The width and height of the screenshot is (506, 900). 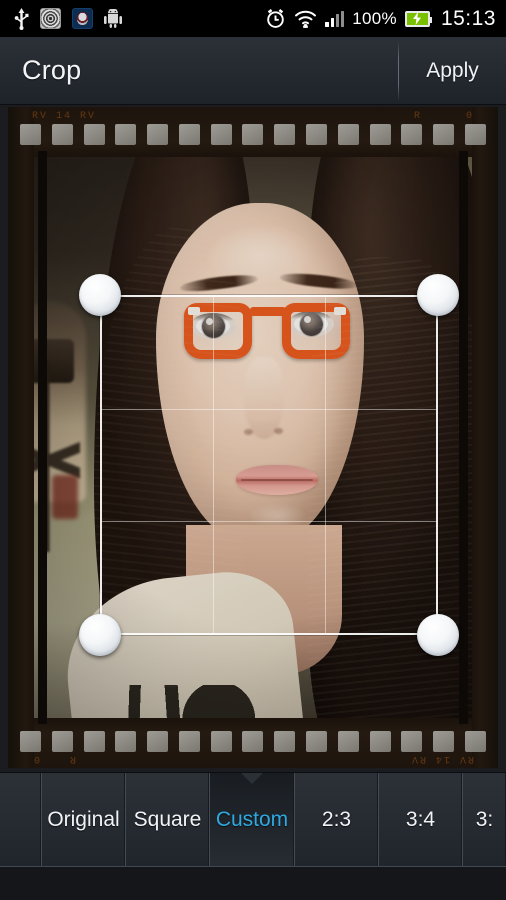 I want to click on camera-app-icon, so click(x=50, y=18).